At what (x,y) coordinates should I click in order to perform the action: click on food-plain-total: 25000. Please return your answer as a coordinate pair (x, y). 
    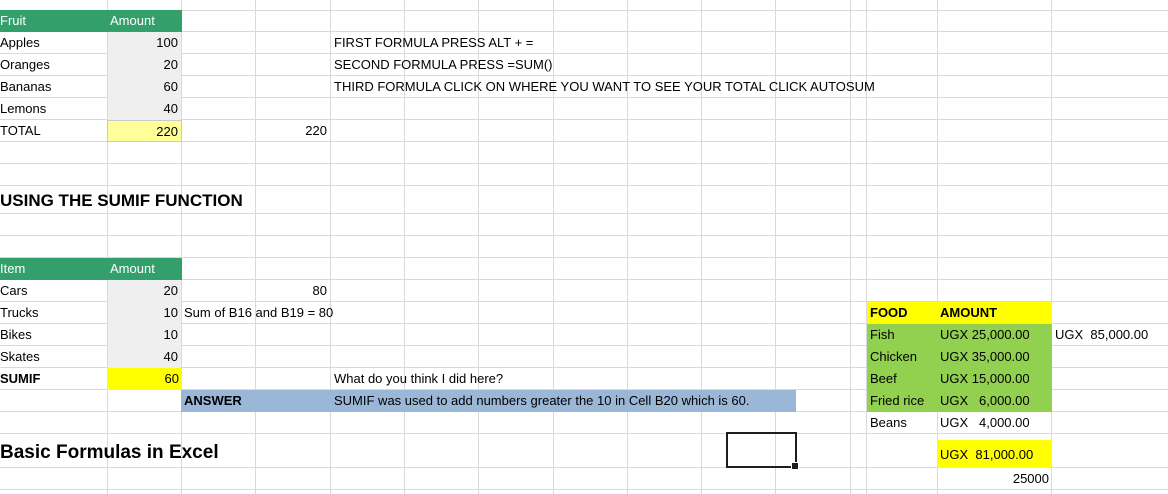
    Looking at the image, I should click on (994, 479).